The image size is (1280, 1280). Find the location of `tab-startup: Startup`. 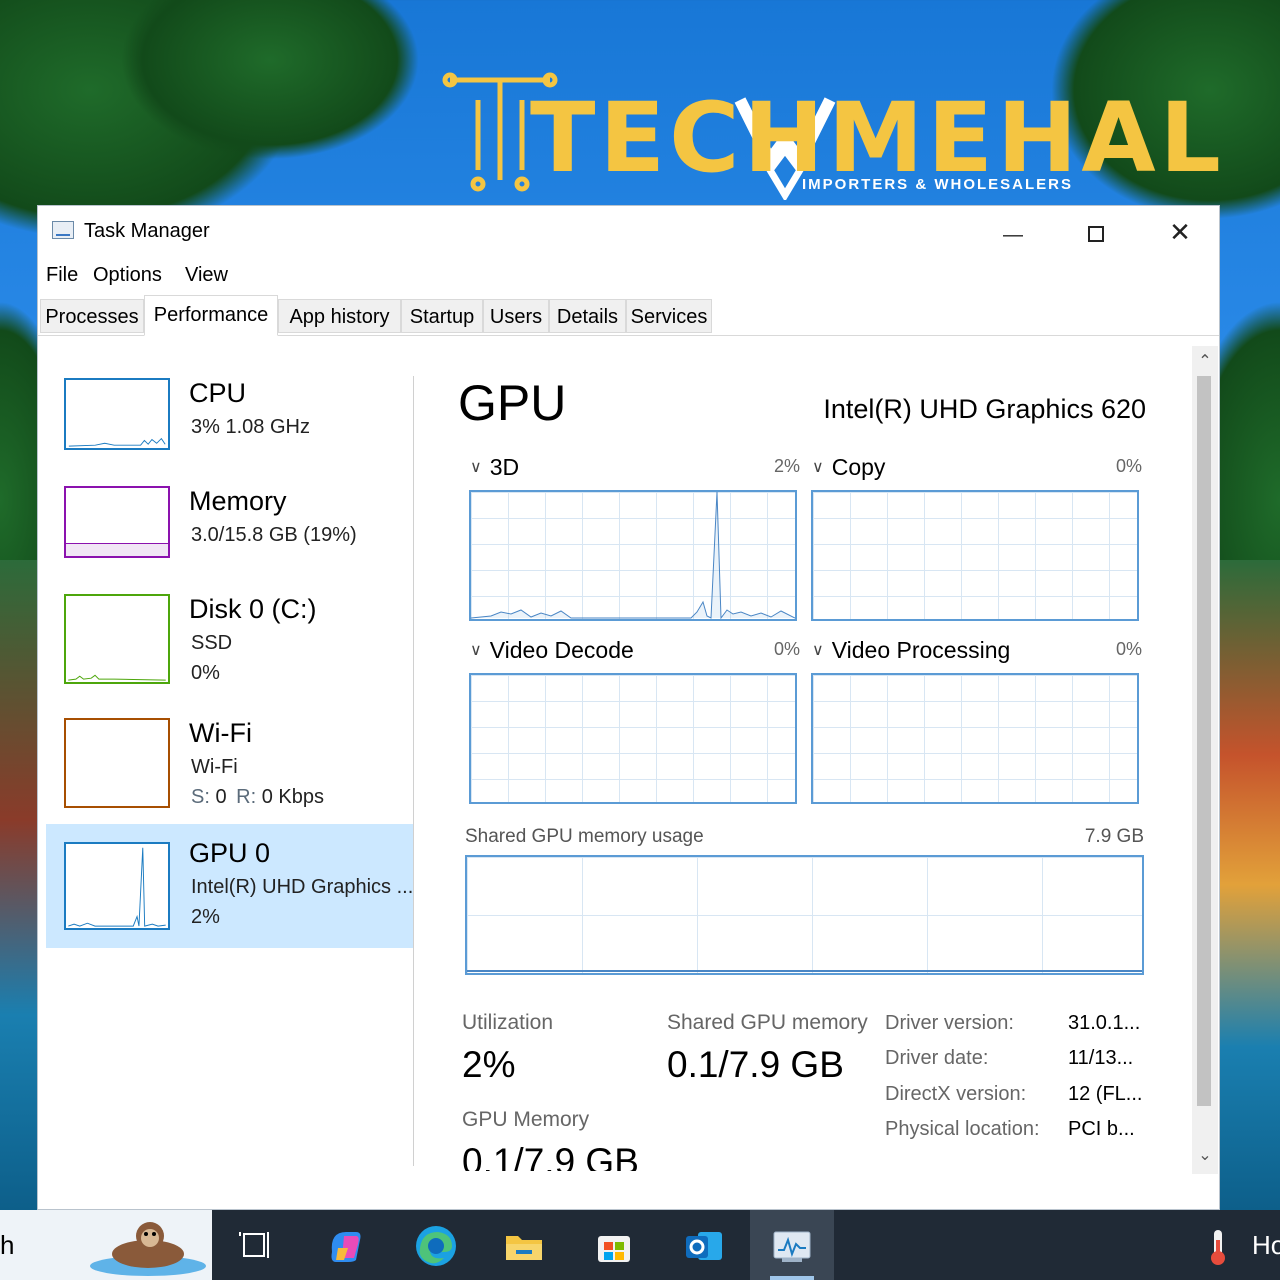

tab-startup: Startup is located at coordinates (442, 316).